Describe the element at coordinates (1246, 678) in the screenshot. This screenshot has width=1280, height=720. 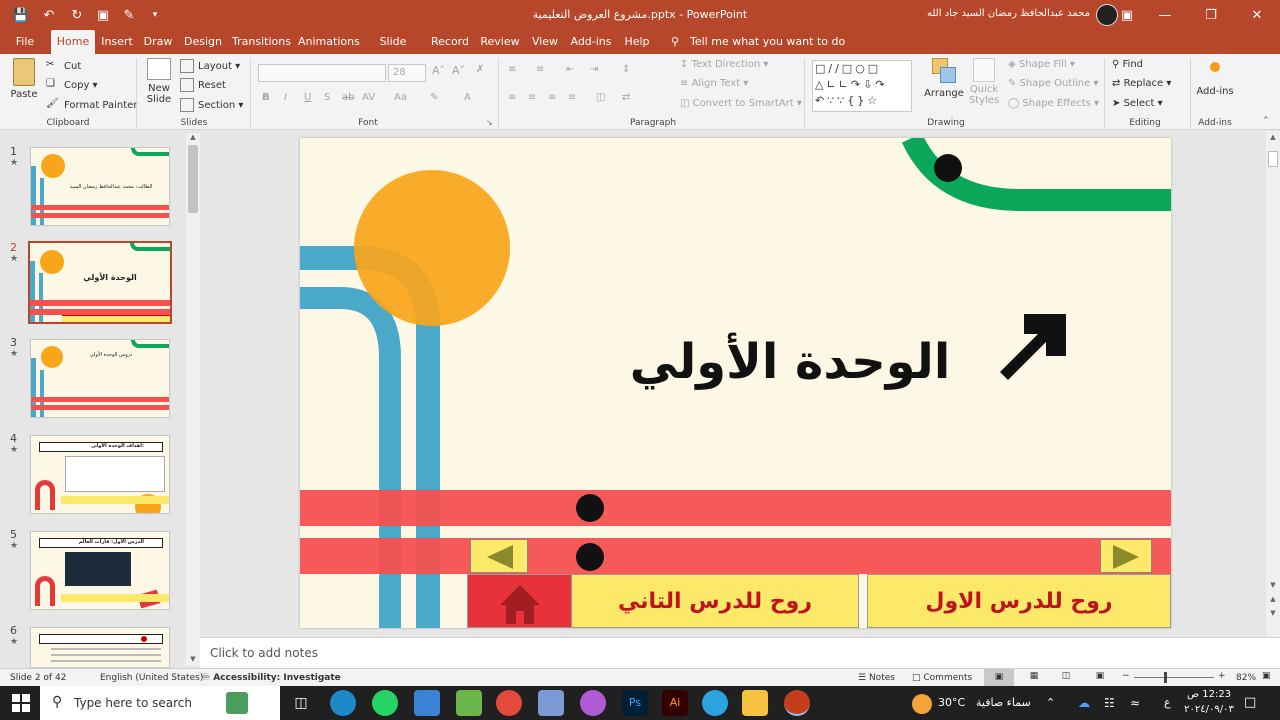
I see `zoom-level: 82%` at that location.